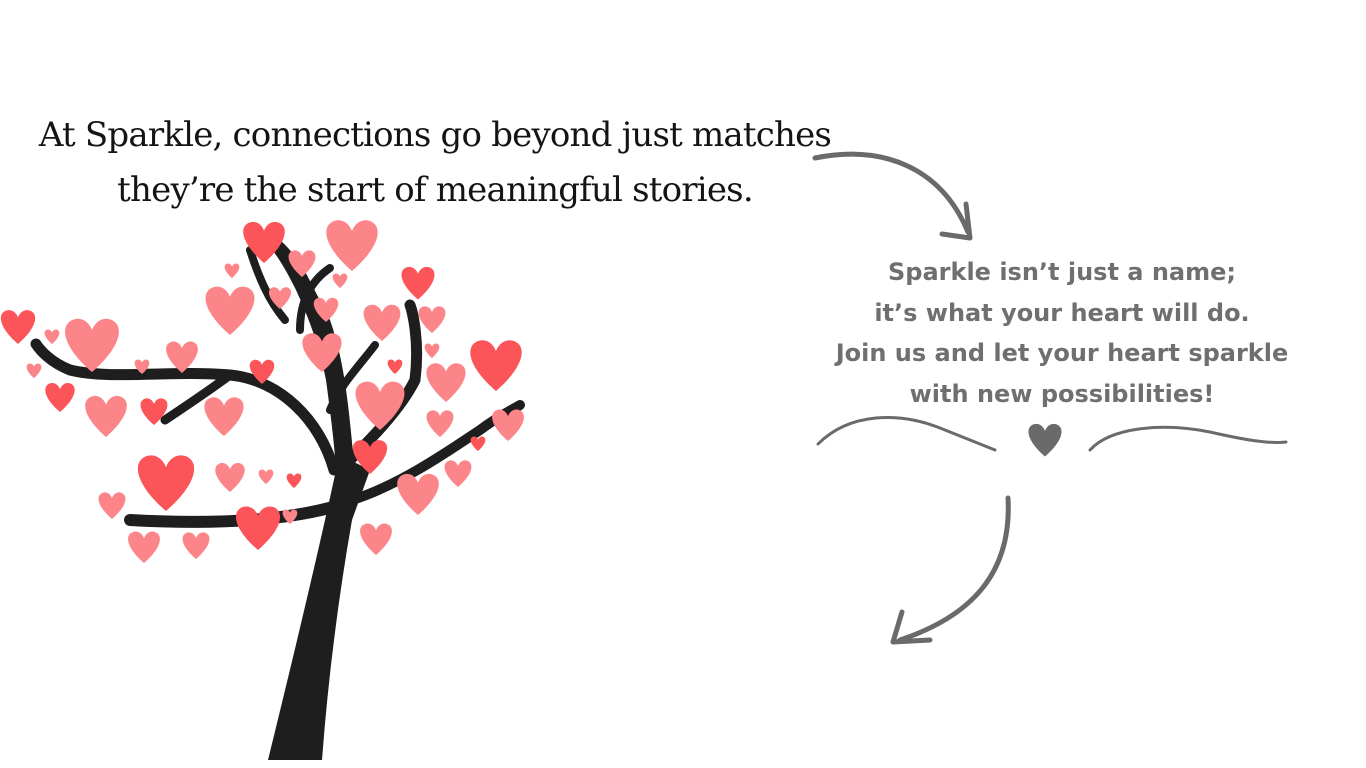 Image resolution: width=1366 pixels, height=768 pixels. I want to click on small-heart-icon, so click(1045, 440).